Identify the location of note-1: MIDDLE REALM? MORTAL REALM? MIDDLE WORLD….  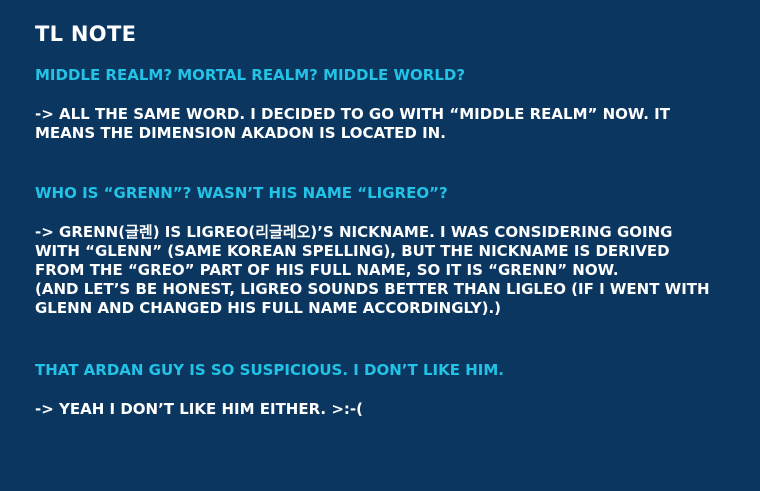
(382, 104).